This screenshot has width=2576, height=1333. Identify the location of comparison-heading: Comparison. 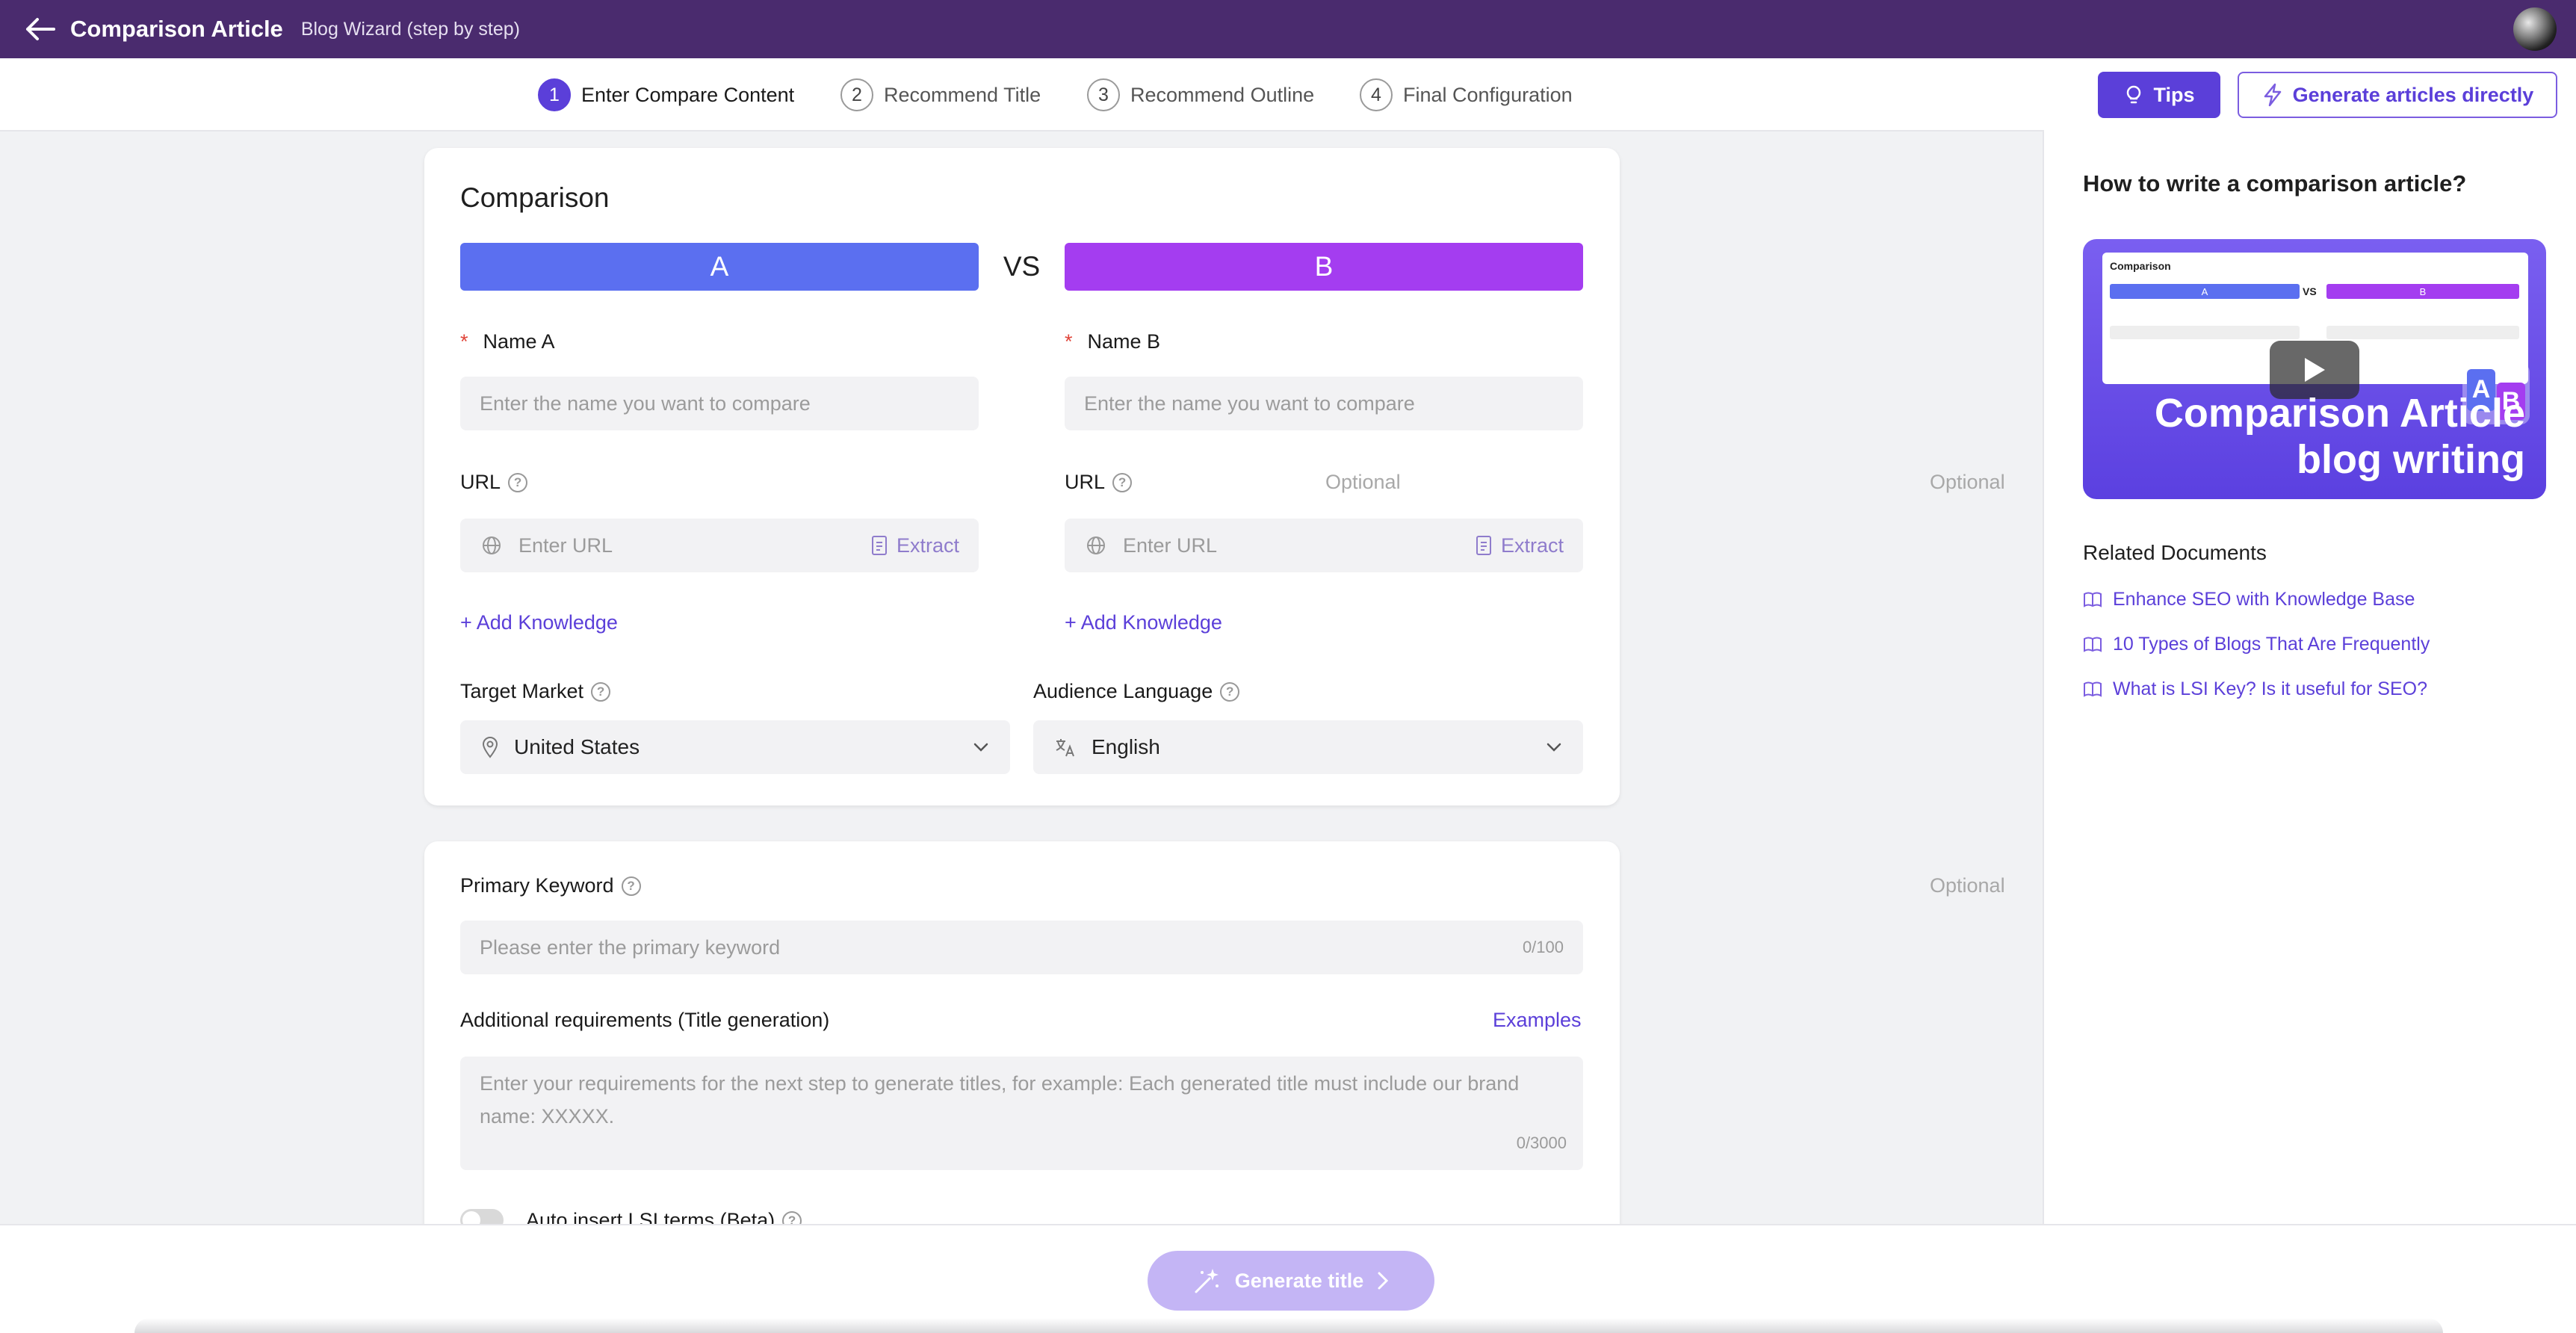
(535, 197).